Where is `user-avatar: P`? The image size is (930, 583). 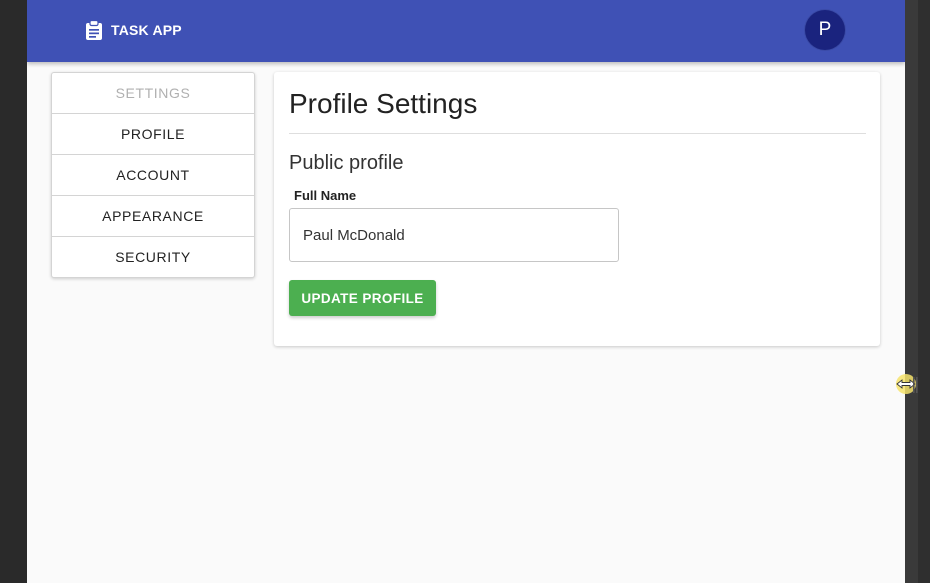
user-avatar: P is located at coordinates (825, 30).